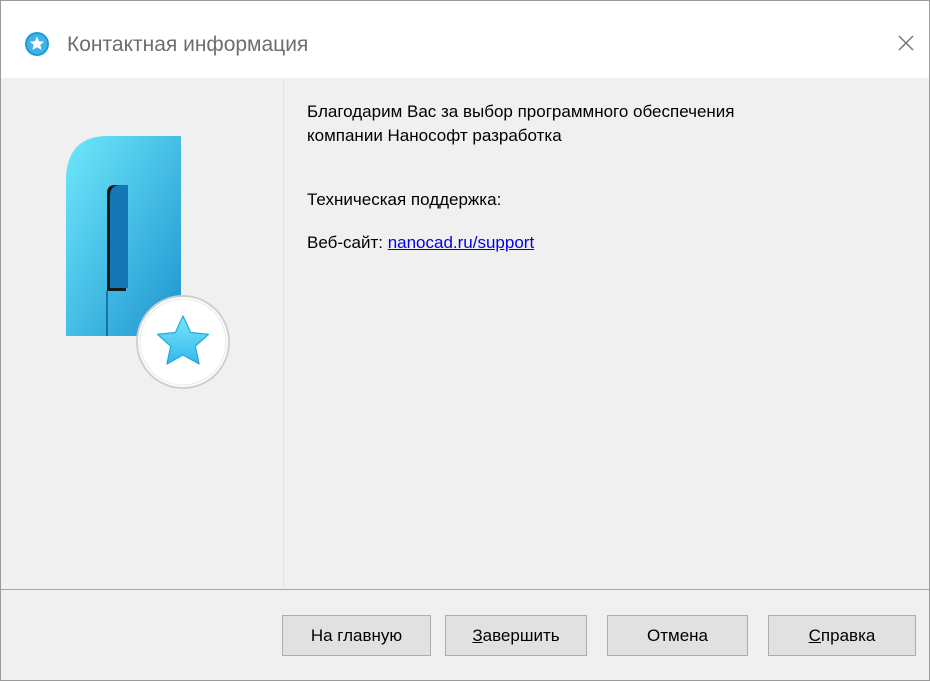  I want to click on home-button-label: На главную, so click(356, 635).